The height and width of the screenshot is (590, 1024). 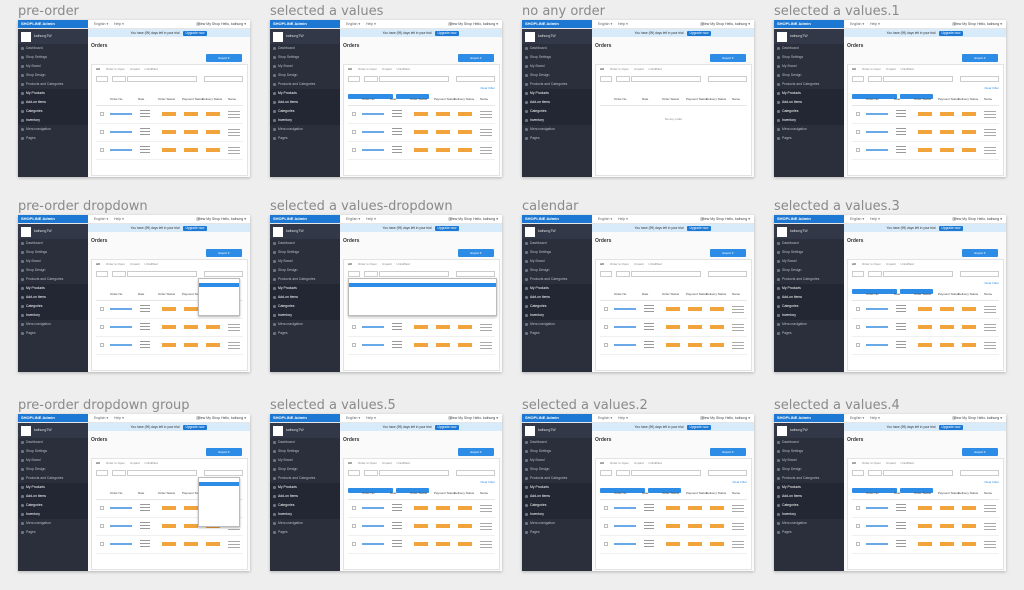 What do you see at coordinates (422, 313) in the screenshot?
I see `dropdown-option` at bounding box center [422, 313].